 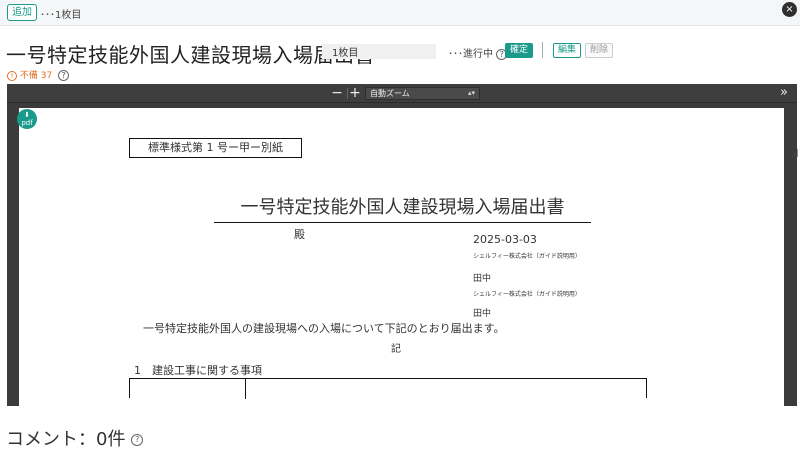 I want to click on warning-help-icon: ?, so click(x=64, y=75).